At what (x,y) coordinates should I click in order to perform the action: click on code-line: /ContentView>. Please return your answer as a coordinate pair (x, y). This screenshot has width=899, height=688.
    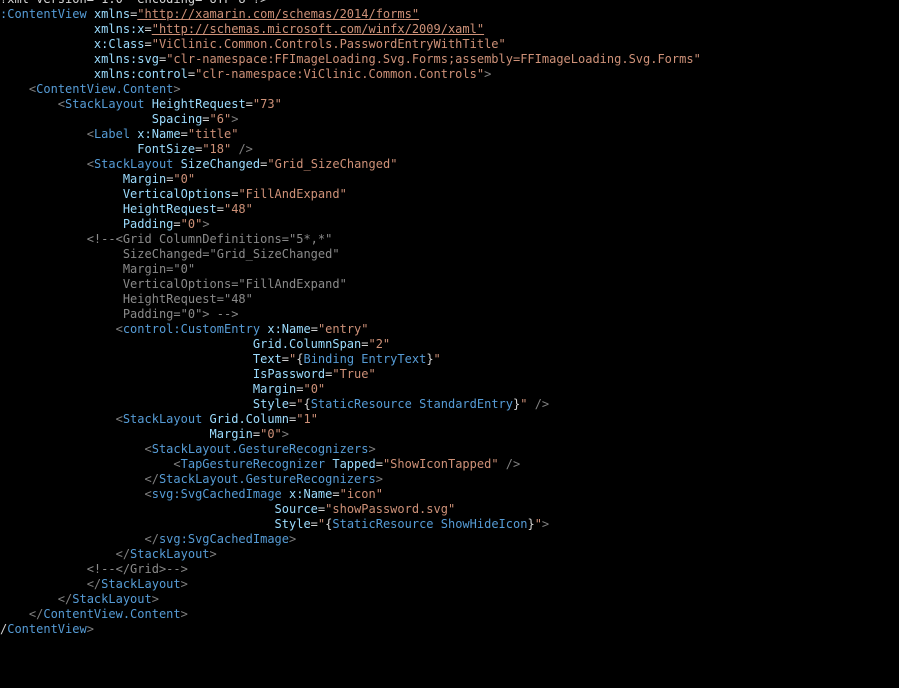
    Looking at the image, I should click on (350, 629).